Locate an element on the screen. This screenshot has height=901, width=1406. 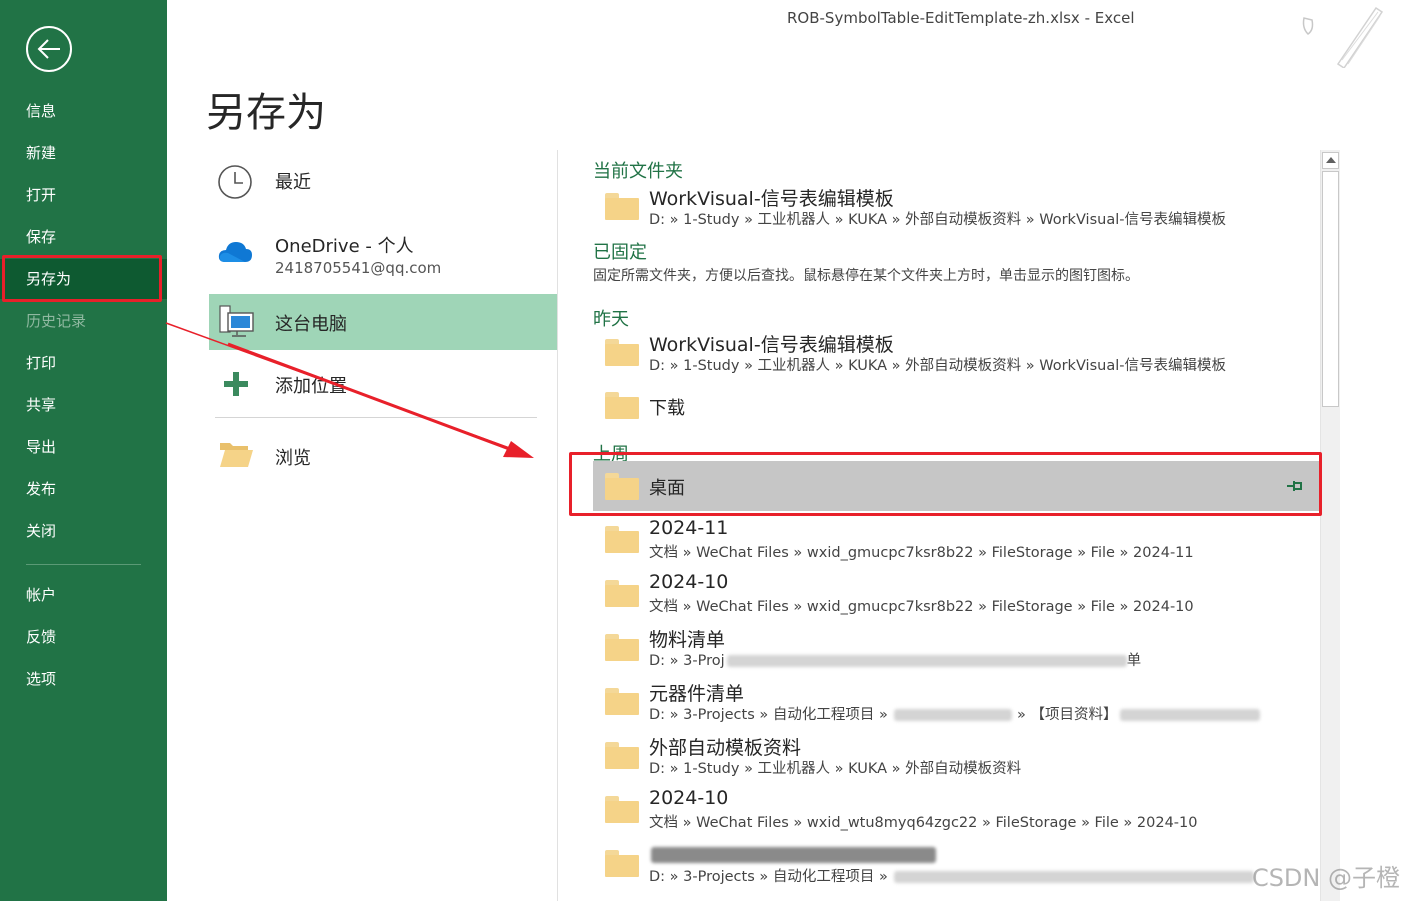
watermark: CSDN @子橙 is located at coordinates (1325, 878).